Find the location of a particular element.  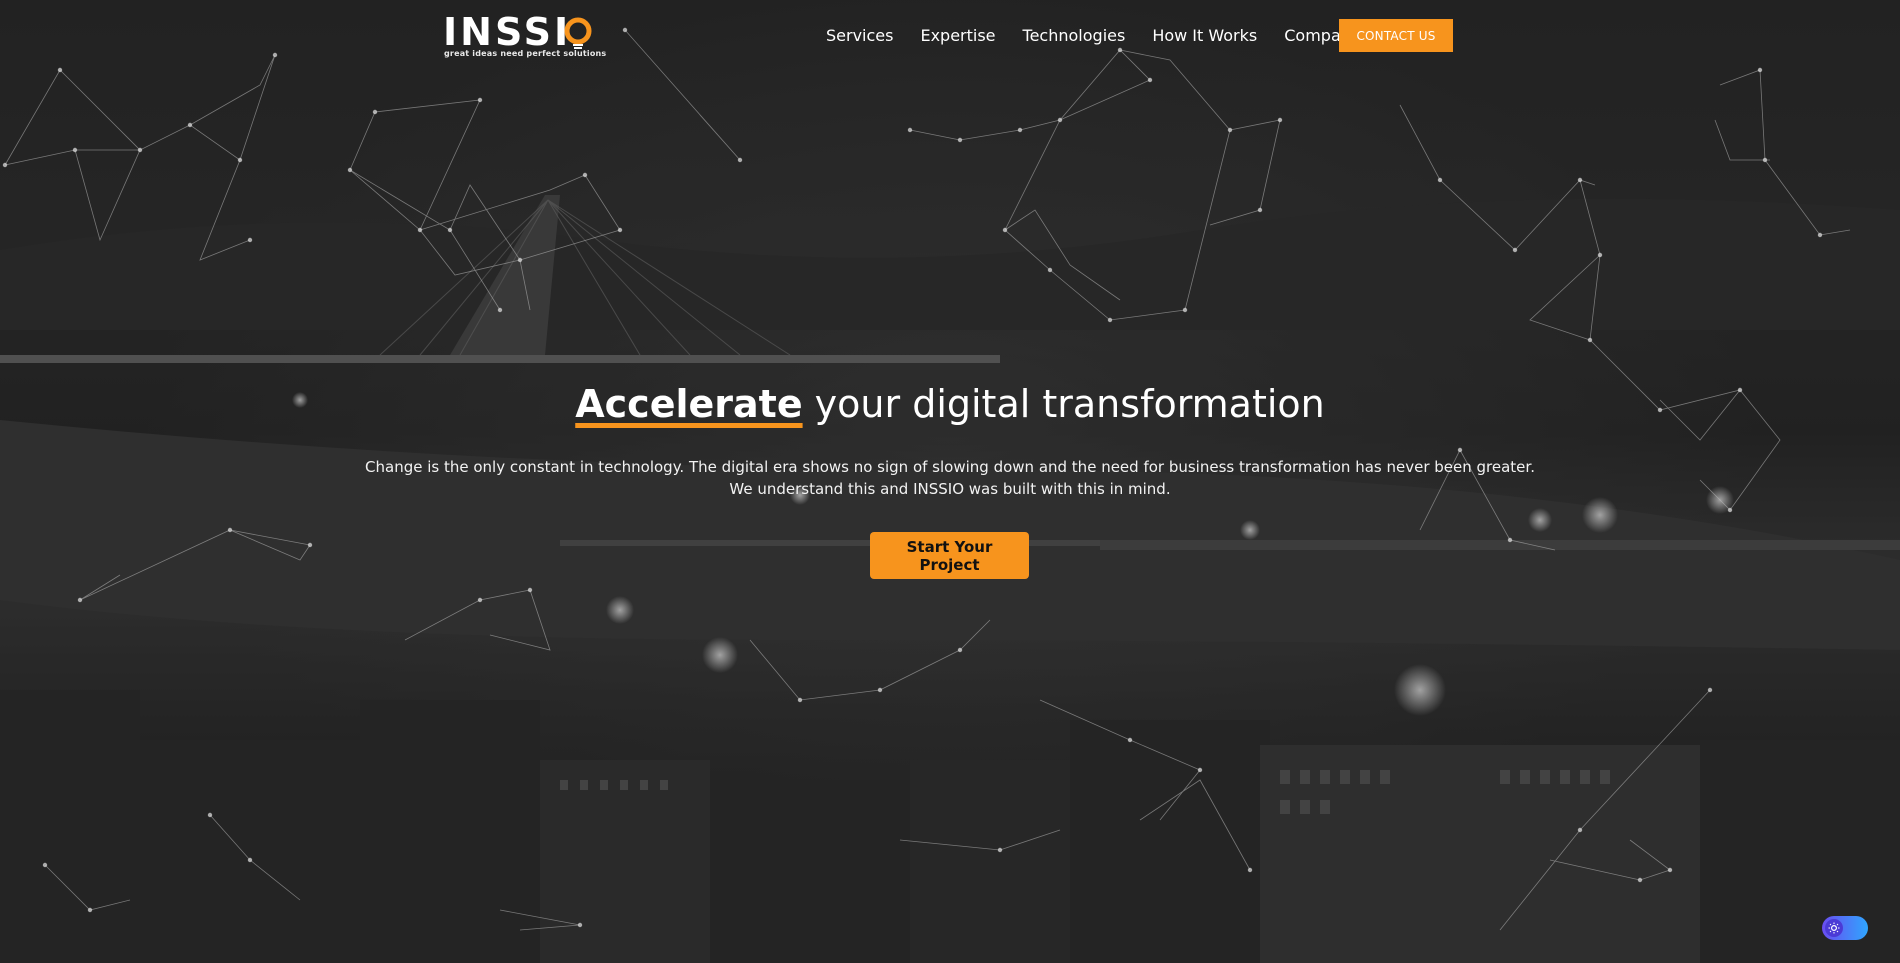

nav-item-how-it-works: How It Works is located at coordinates (1204, 35).